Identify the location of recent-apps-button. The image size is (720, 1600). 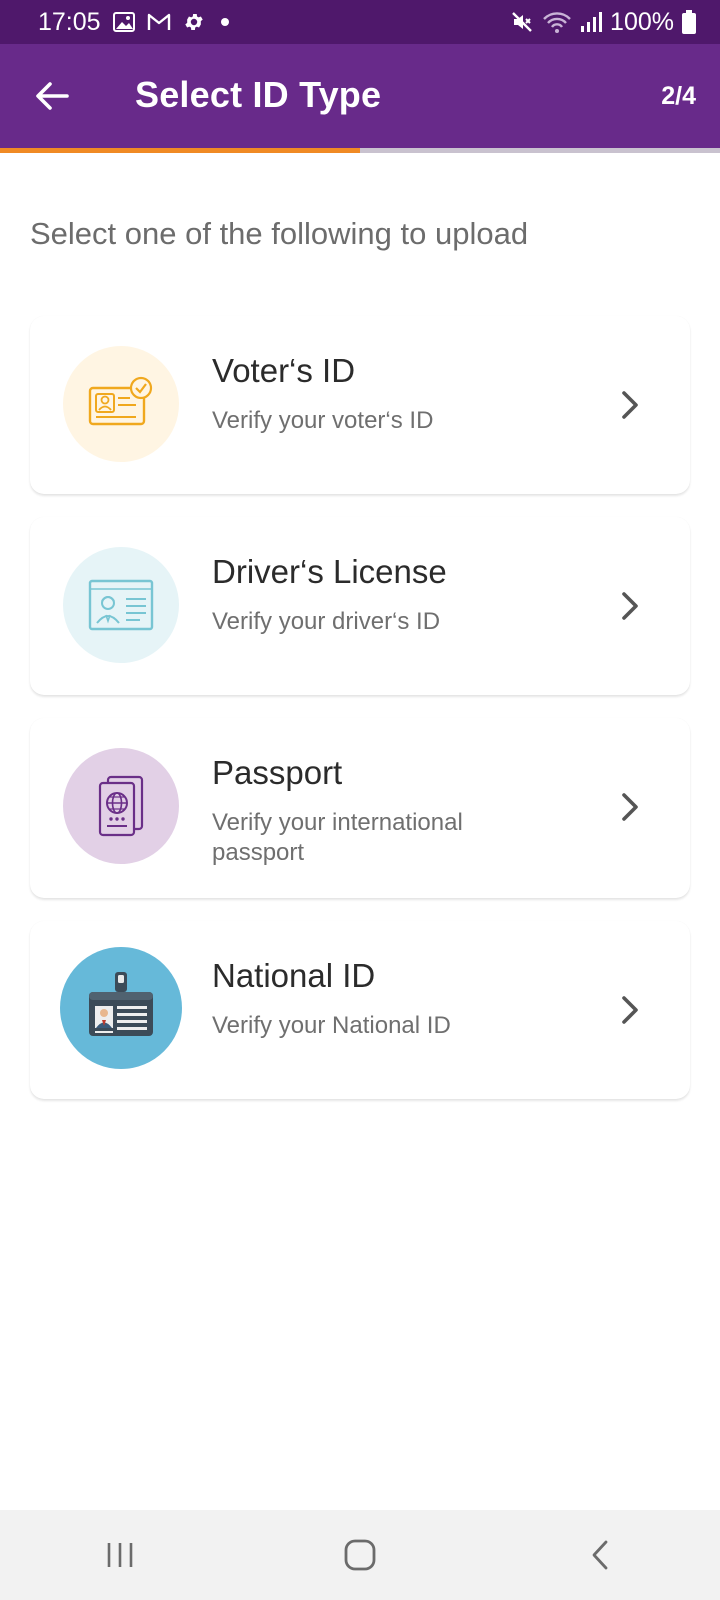
(120, 1555).